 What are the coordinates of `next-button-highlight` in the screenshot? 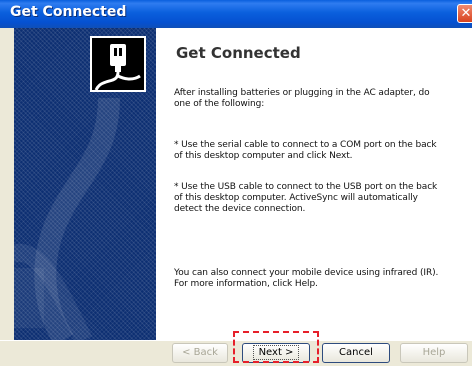 It's located at (276, 347).